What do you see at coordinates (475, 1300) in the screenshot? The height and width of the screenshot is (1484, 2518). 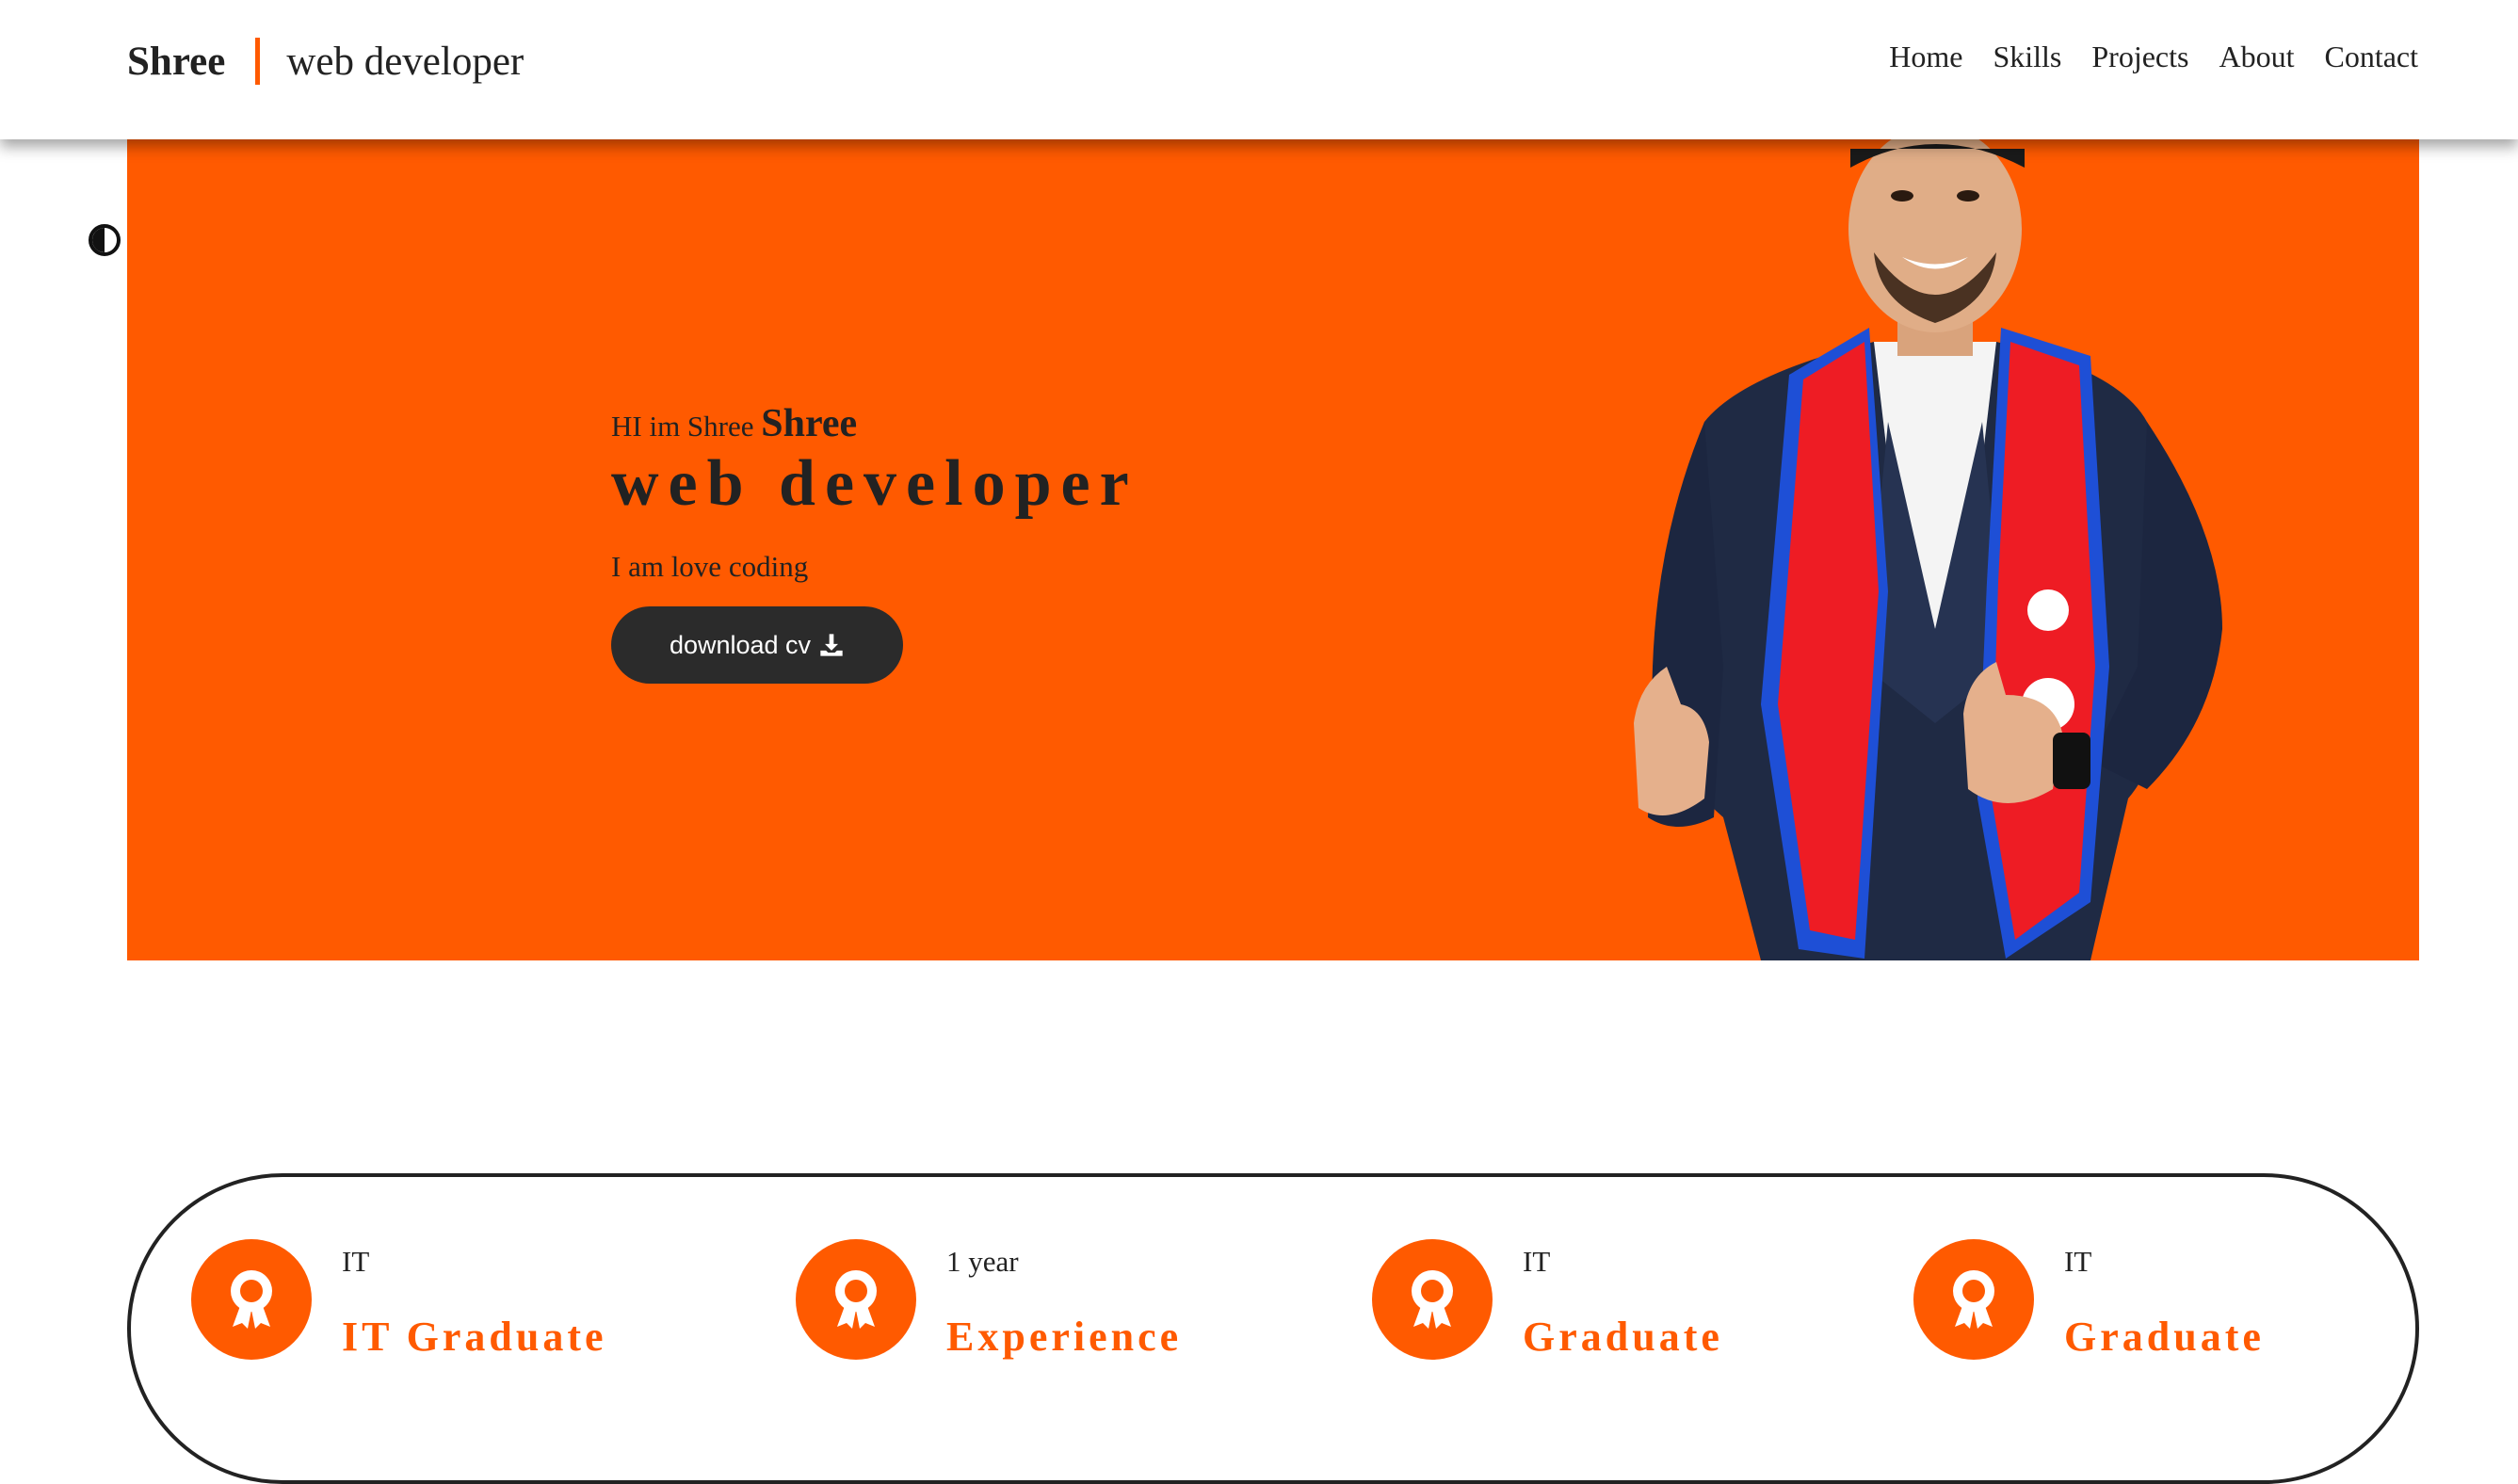 I see `stat-text: IT IT Graduate` at bounding box center [475, 1300].